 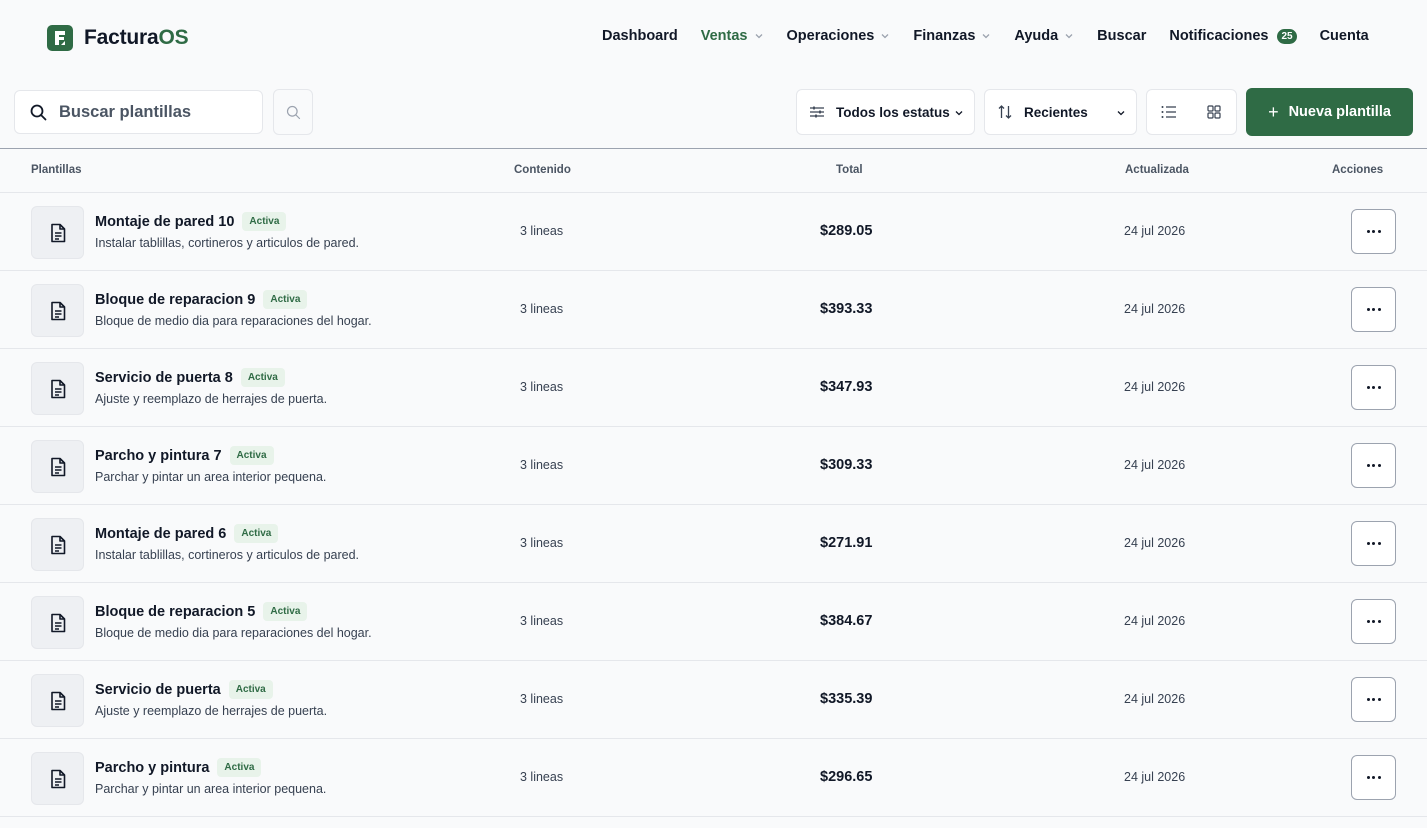 I want to click on template-name-cell: Bloque de reparacion 9 Activa, so click(x=201, y=299).